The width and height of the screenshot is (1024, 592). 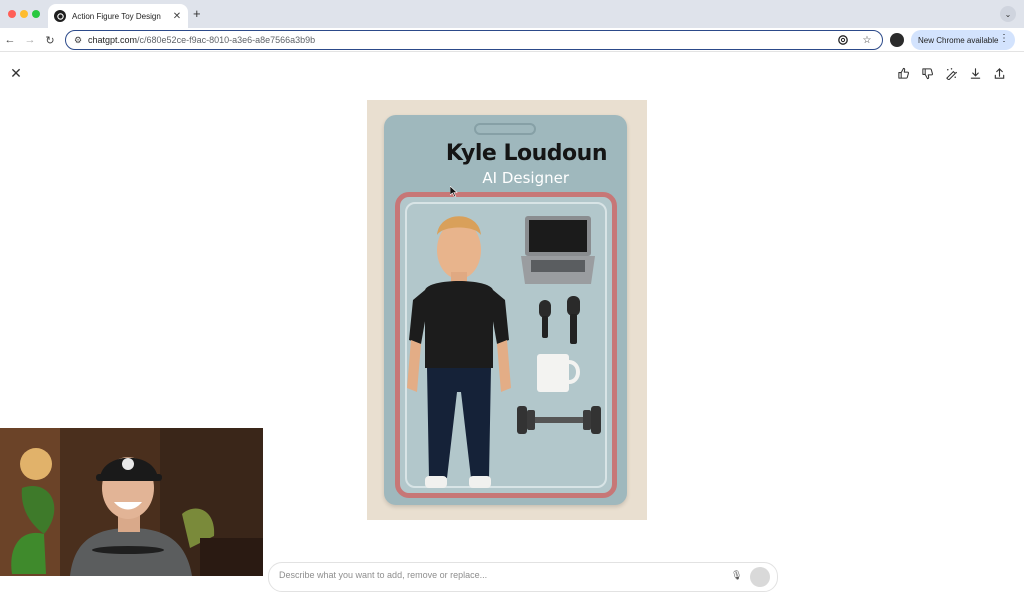 What do you see at coordinates (24, 14) in the screenshot?
I see `window-minimize-button` at bounding box center [24, 14].